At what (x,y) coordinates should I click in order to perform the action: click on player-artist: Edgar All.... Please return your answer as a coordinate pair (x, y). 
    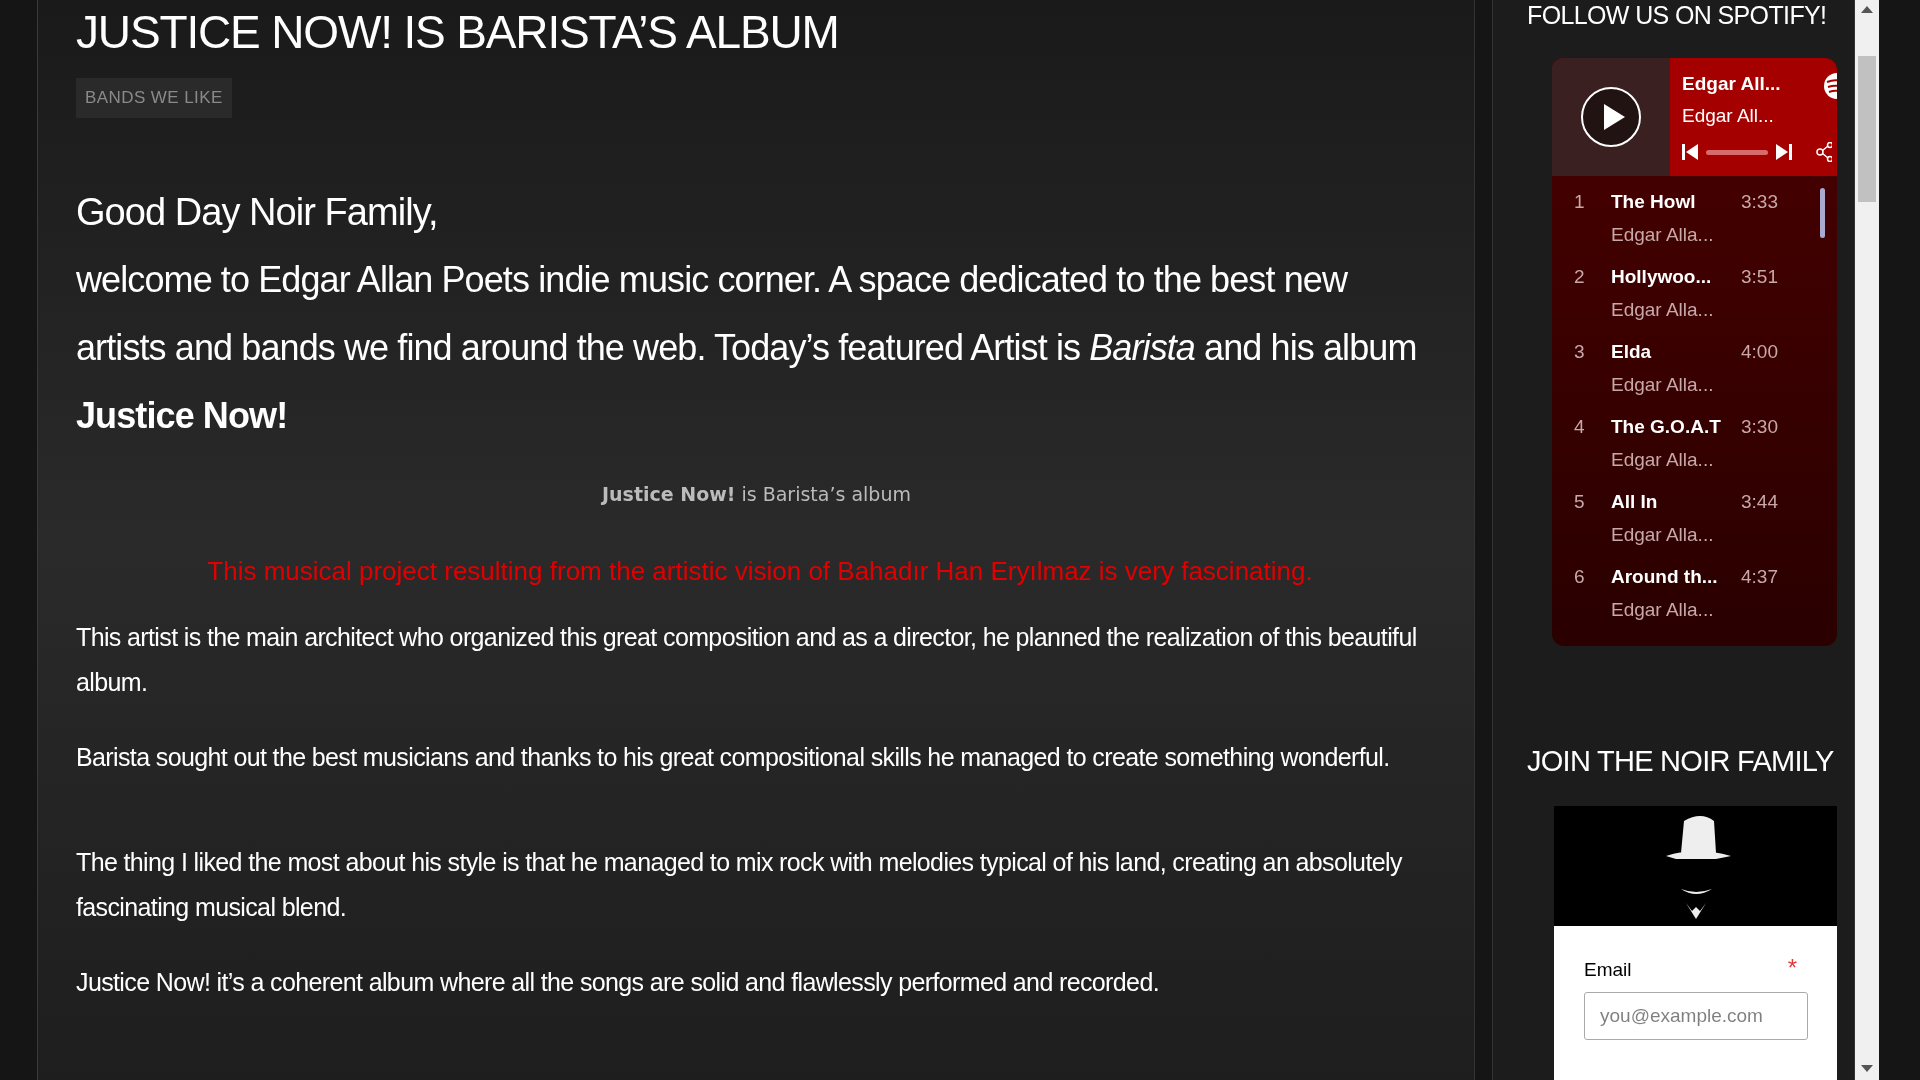
    Looking at the image, I should click on (1728, 115).